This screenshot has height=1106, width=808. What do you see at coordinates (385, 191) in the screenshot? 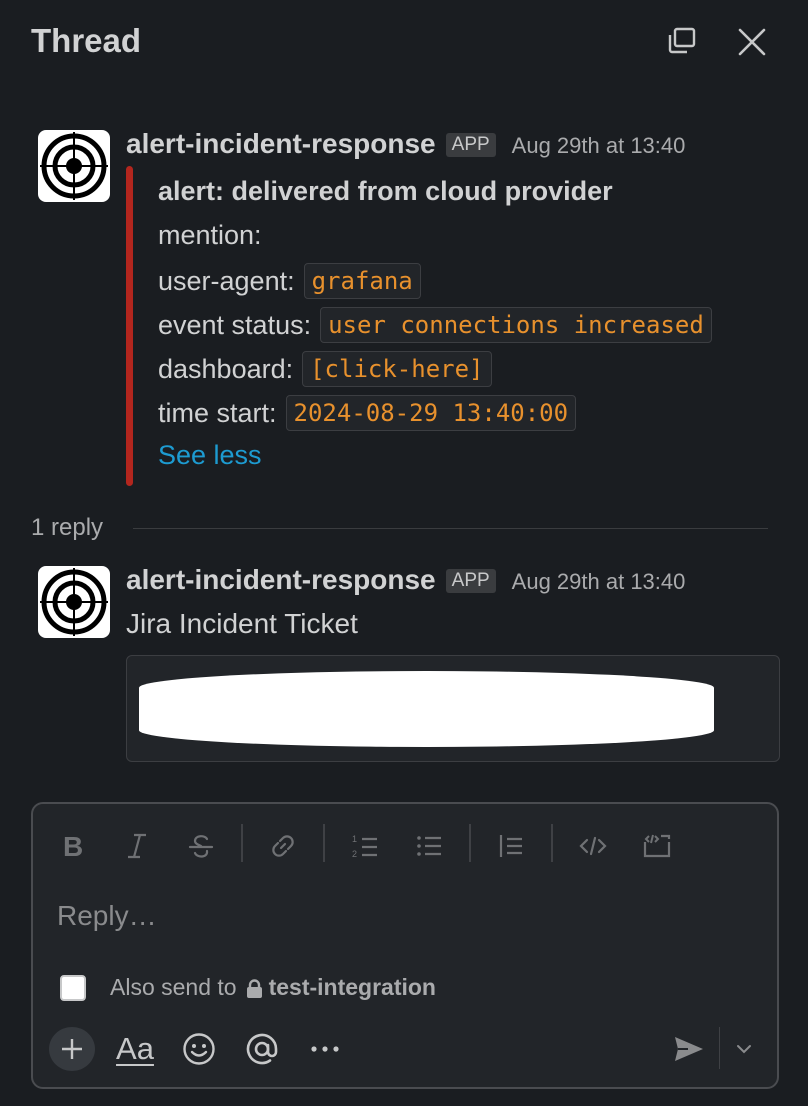
I see `alert-line: alert: delivered from cloud provider` at bounding box center [385, 191].